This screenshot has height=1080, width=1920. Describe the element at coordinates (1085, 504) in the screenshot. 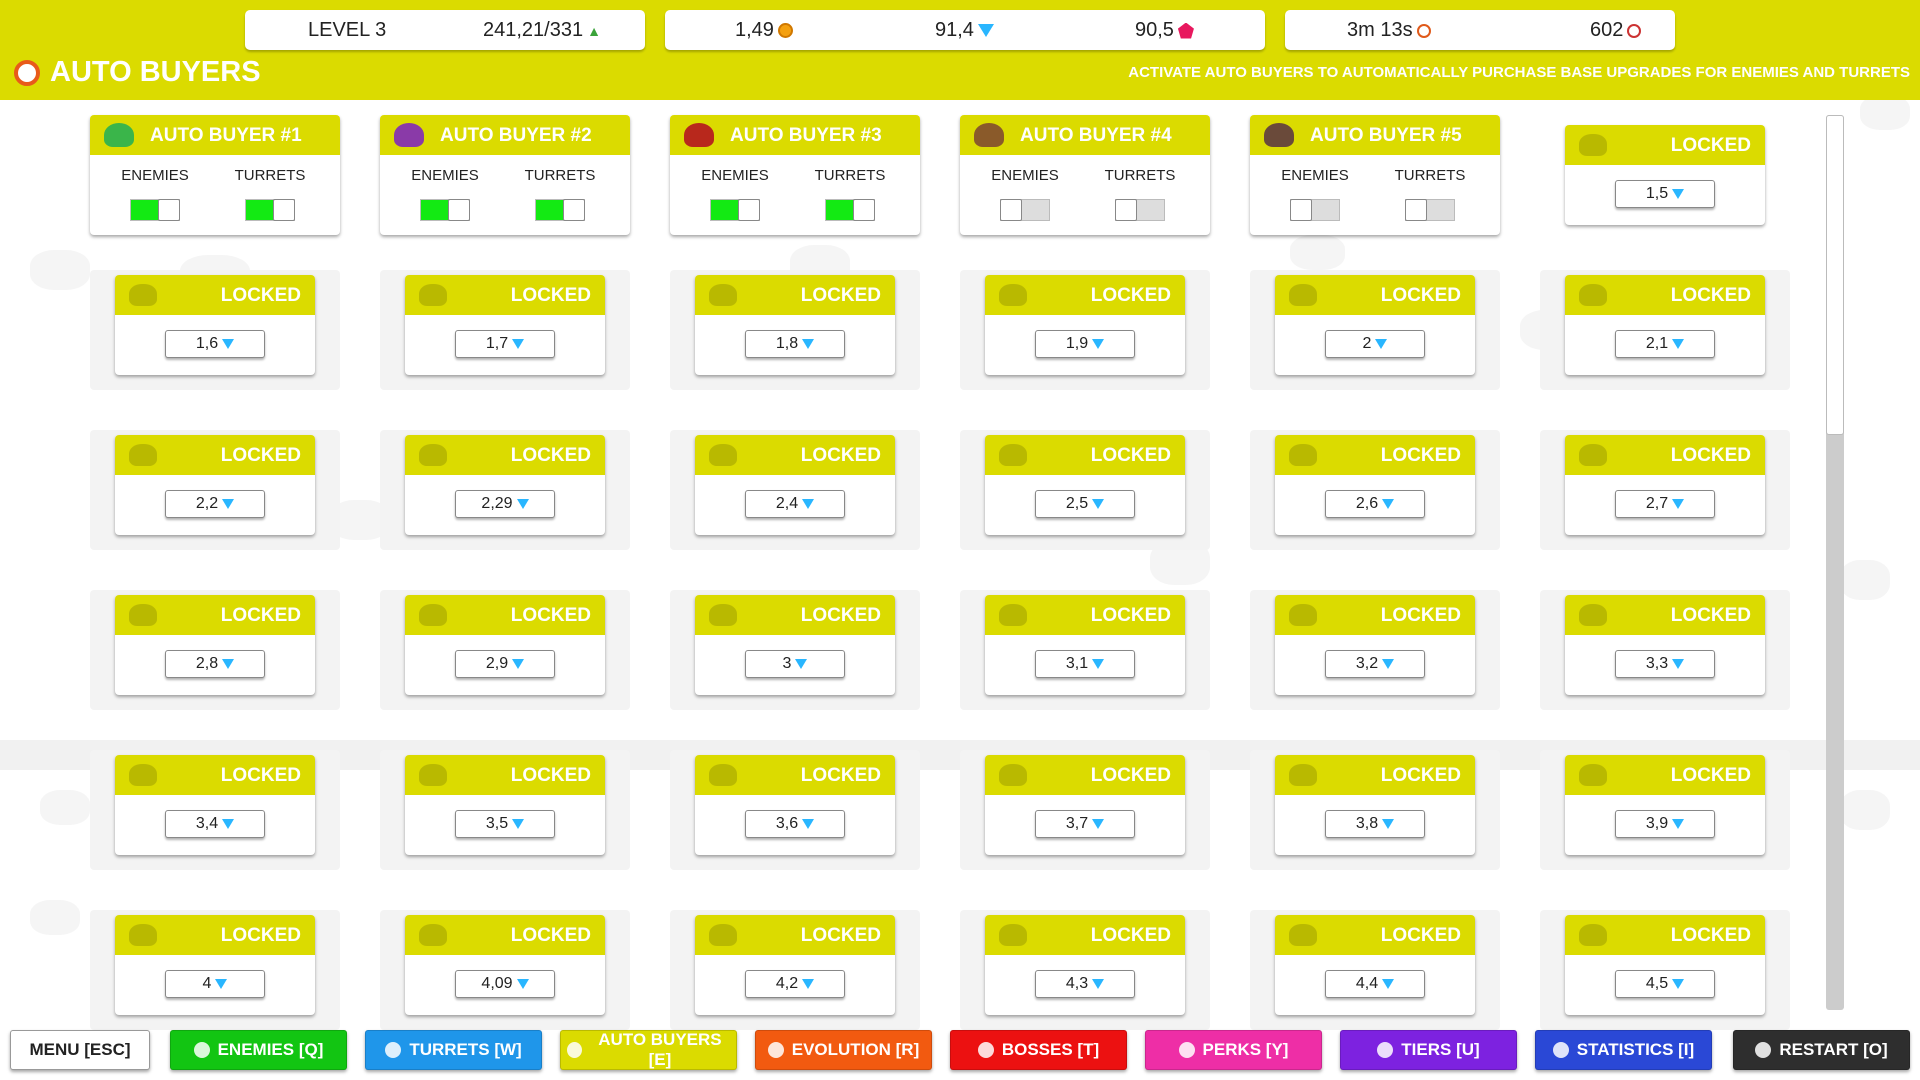

I see `unlock-price-button: 2,5` at that location.